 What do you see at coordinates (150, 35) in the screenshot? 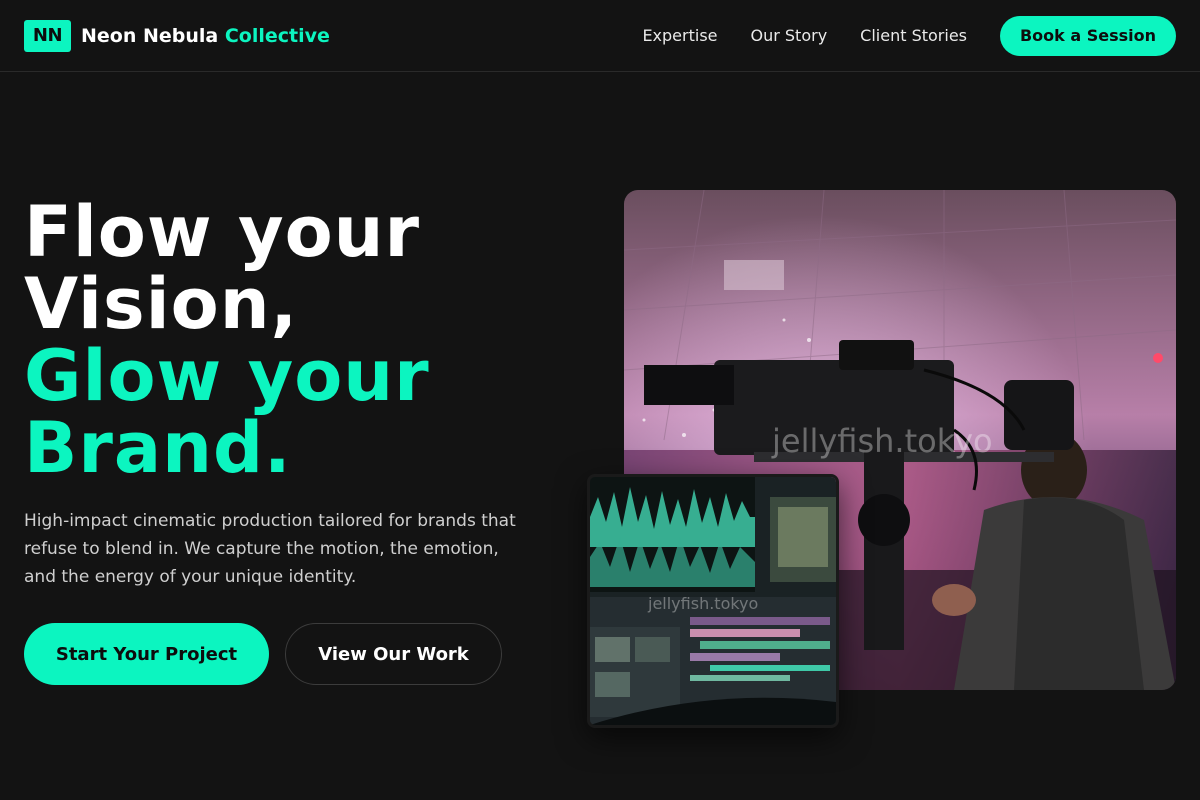
I see `brand-name-primary: Neon Nebula` at bounding box center [150, 35].